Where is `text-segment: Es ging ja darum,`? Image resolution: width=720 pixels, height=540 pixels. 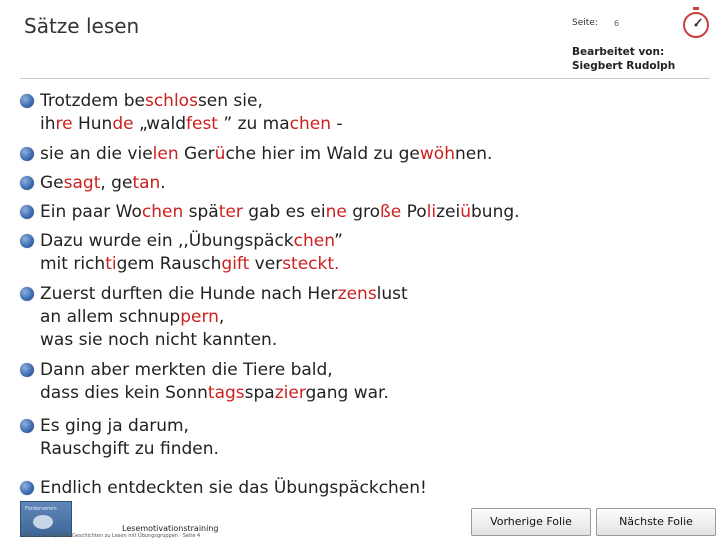 text-segment: Es ging ja darum, is located at coordinates (114, 426).